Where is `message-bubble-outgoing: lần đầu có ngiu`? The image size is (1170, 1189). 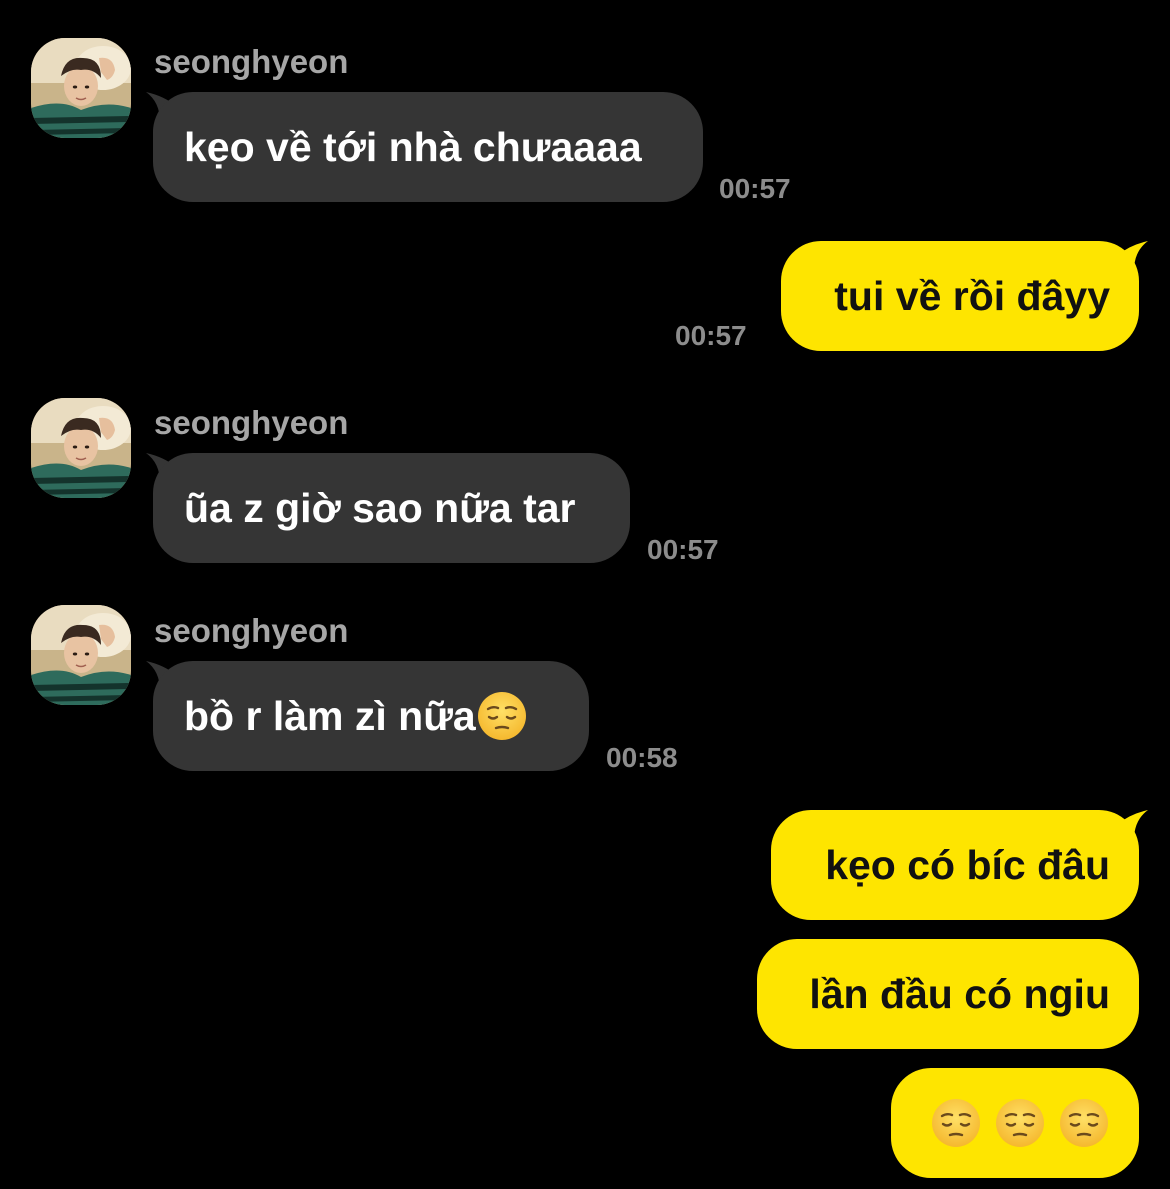
message-bubble-outgoing: lần đầu có ngiu is located at coordinates (948, 994).